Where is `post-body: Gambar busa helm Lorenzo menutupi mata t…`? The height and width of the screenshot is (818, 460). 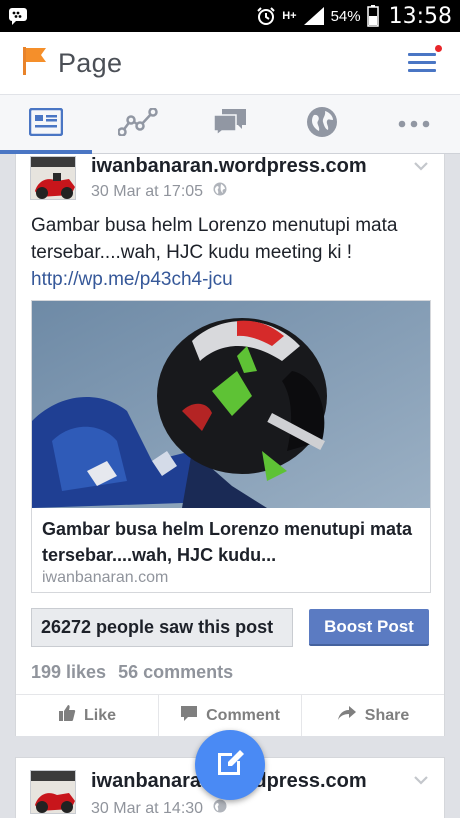
post-body: Gambar busa helm Lorenzo menutupi mata t… is located at coordinates (233, 252).